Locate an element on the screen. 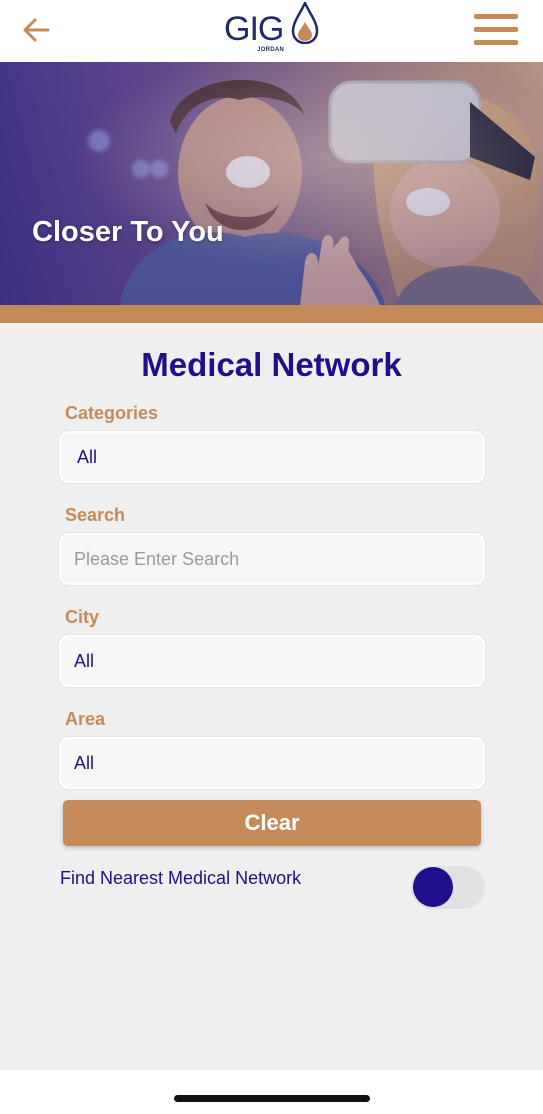  menu-bar-middle is located at coordinates (496, 29).